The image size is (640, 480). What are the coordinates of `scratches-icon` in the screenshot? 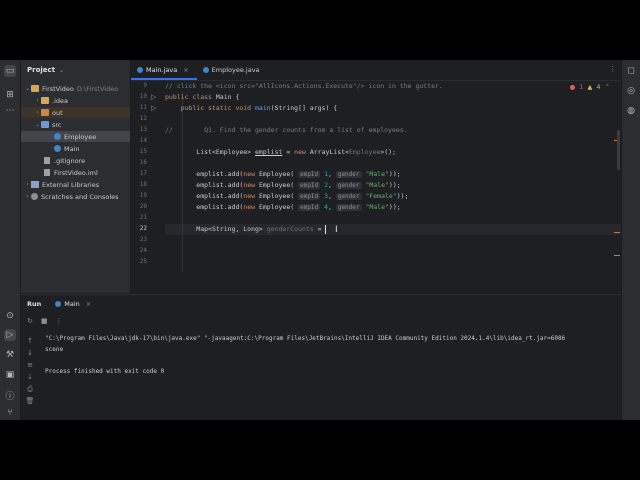 It's located at (34, 196).